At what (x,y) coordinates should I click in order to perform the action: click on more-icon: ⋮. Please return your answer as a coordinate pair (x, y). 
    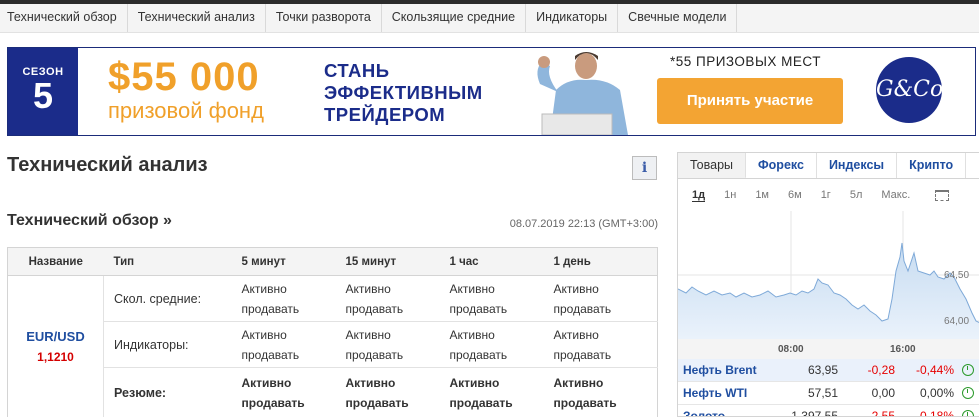
    Looking at the image, I should click on (972, 165).